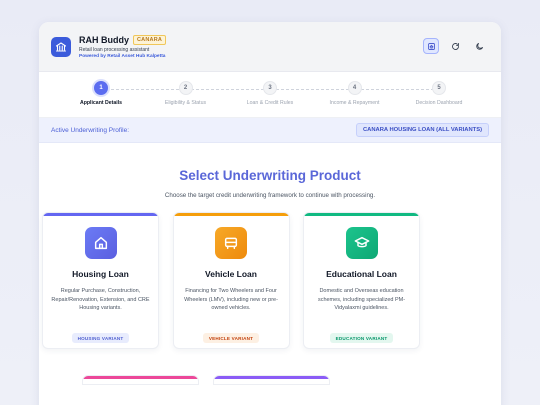 Image resolution: width=540 pixels, height=405 pixels. What do you see at coordinates (439, 103) in the screenshot?
I see `step-label: Decision Dashboard` at bounding box center [439, 103].